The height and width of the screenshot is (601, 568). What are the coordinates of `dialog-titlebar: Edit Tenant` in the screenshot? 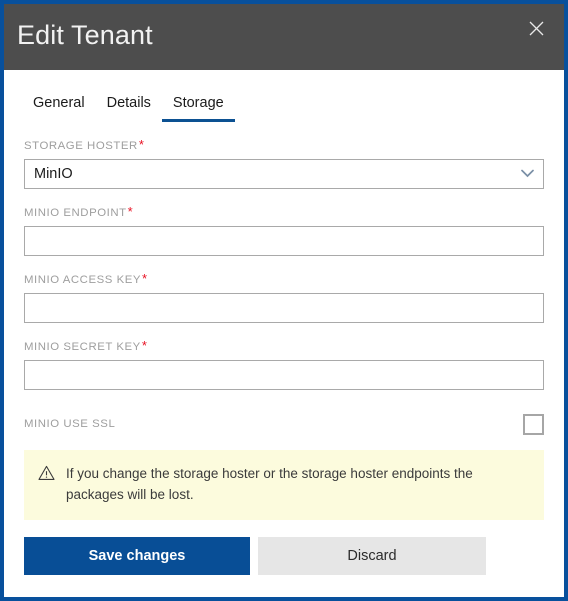 It's located at (284, 37).